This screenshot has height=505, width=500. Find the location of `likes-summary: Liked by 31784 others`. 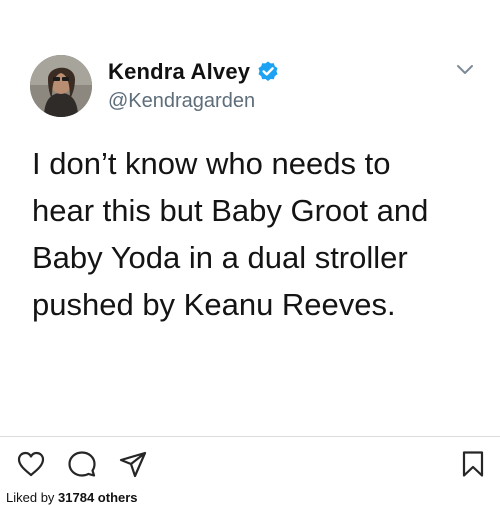

likes-summary: Liked by 31784 others is located at coordinates (72, 497).